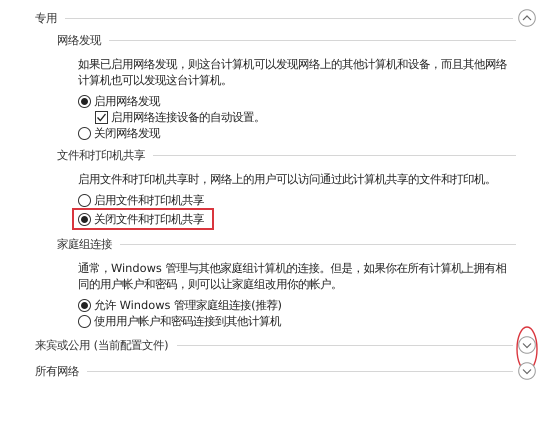 This screenshot has height=432, width=554. What do you see at coordinates (179, 321) in the screenshot?
I see `radio-option: 使用用户帐户和密码连接到其他计算机` at bounding box center [179, 321].